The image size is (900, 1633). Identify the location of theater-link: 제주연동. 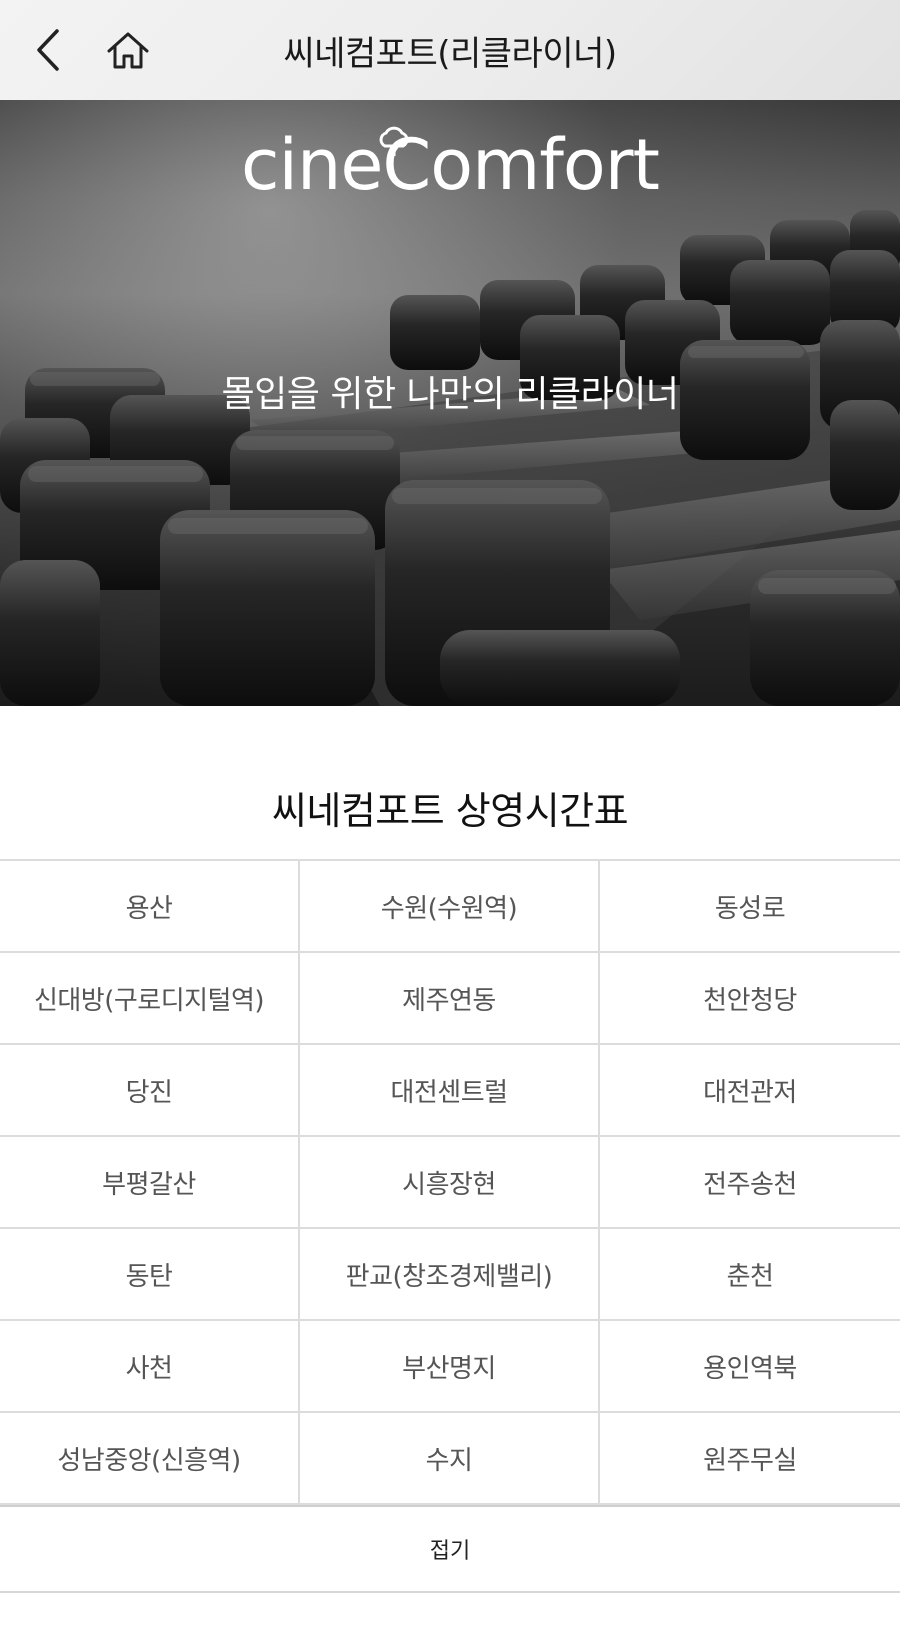
(450, 999).